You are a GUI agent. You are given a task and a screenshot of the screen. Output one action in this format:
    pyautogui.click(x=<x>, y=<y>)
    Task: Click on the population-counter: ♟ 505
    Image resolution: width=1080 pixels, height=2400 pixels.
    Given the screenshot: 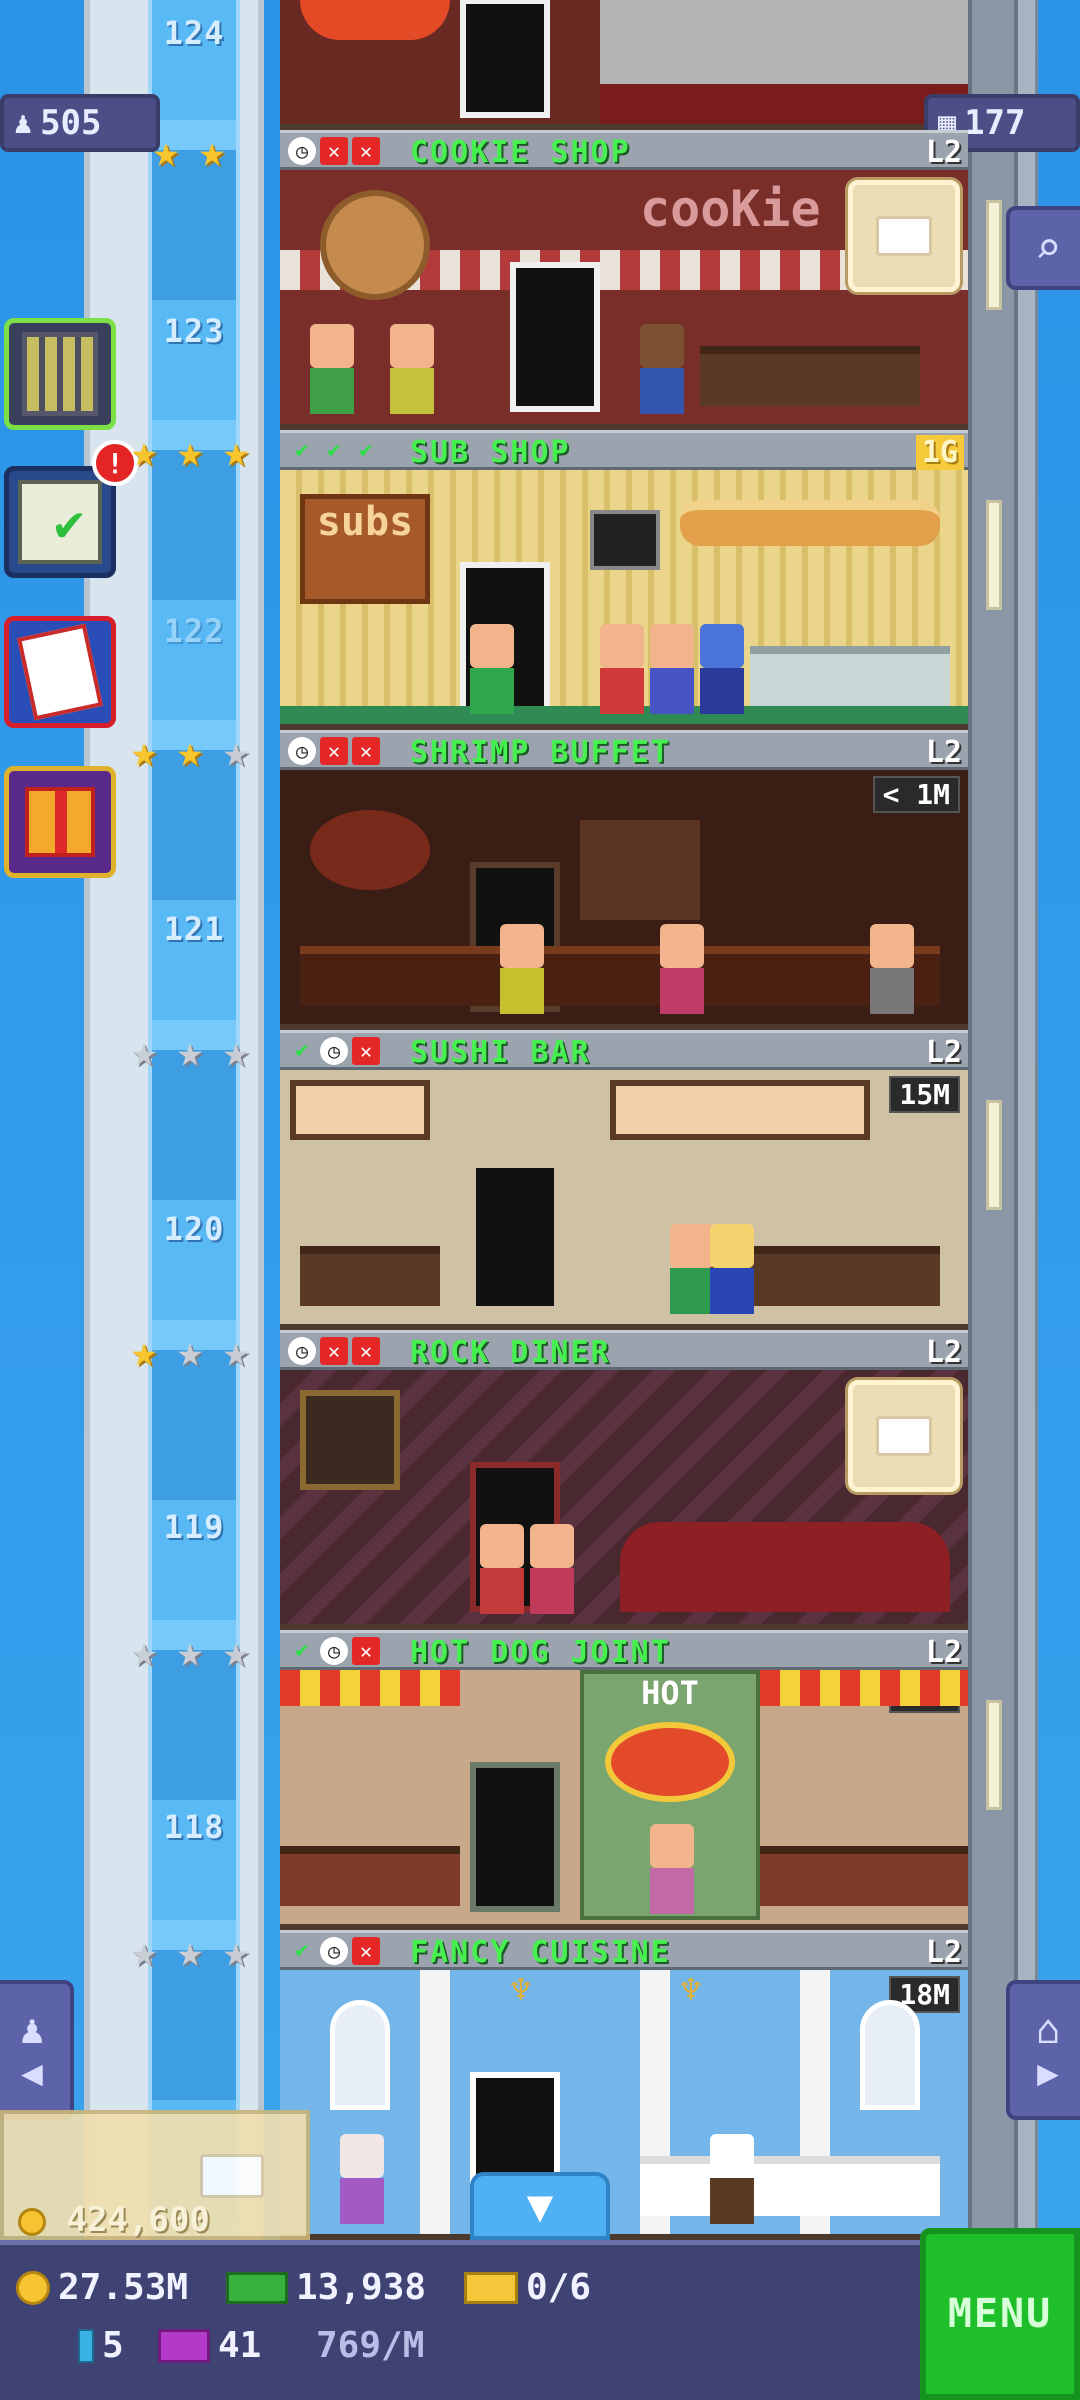 What is the action you would take?
    pyautogui.click(x=80, y=123)
    